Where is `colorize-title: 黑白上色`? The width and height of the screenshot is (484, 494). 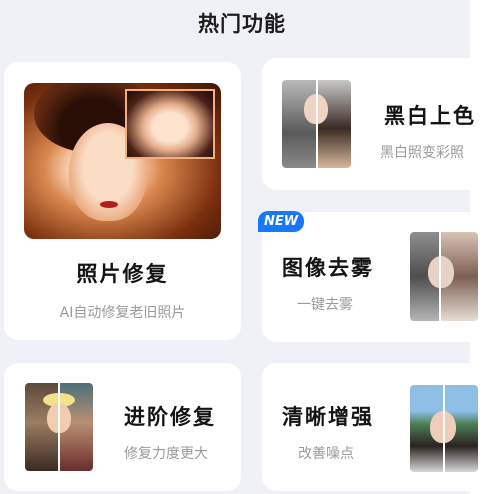
colorize-title: 黑白上色 is located at coordinates (430, 116).